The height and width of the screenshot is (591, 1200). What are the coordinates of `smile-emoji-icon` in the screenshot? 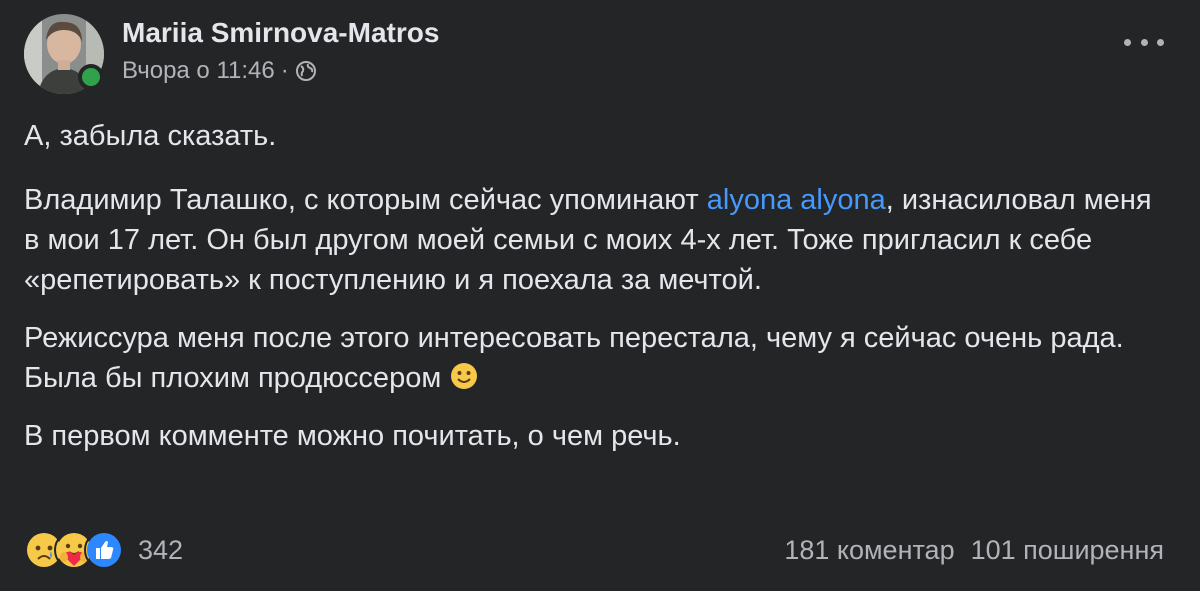 It's located at (464, 376).